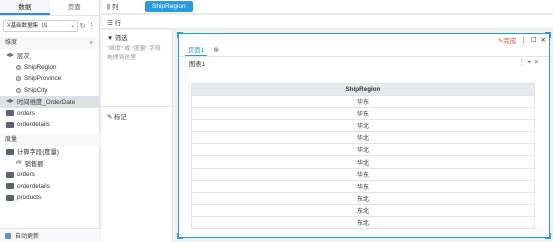 Image resolution: width=553 pixels, height=242 pixels. Describe the element at coordinates (327, 22) in the screenshot. I see `row-shelf: ☰ 行` at that location.